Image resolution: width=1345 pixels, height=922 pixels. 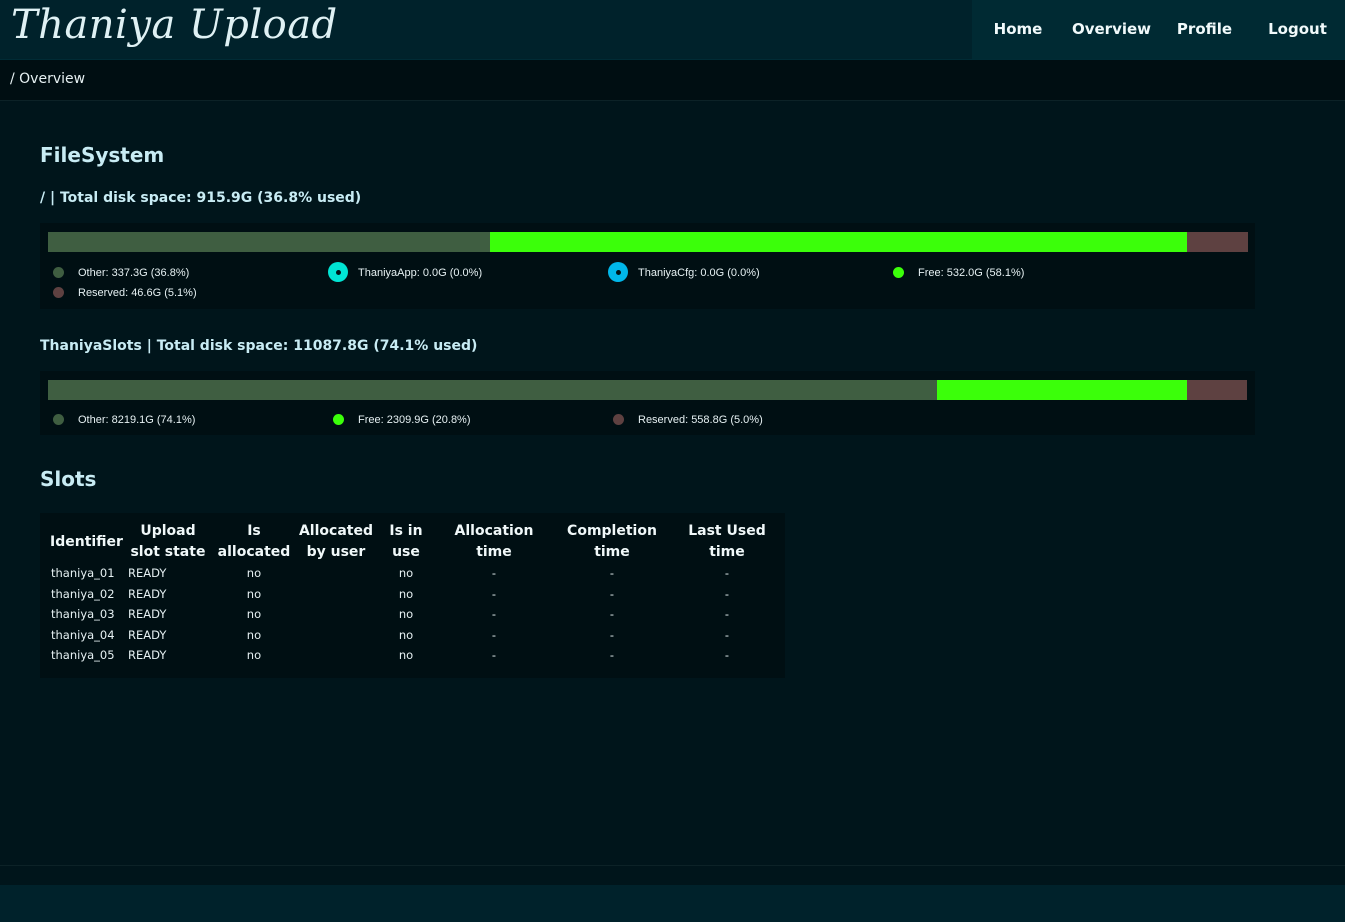 I want to click on footer-divider, so click(x=672, y=865).